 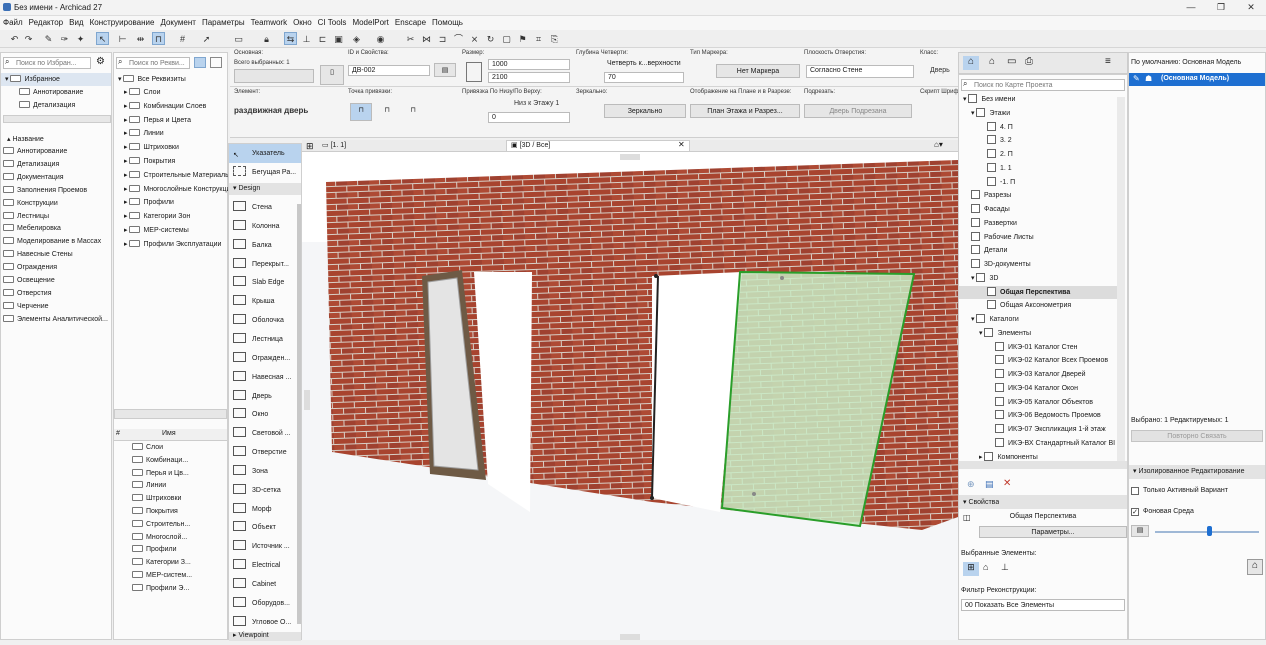 I want to click on favorites-group: Аннотирование, so click(x=56, y=151).